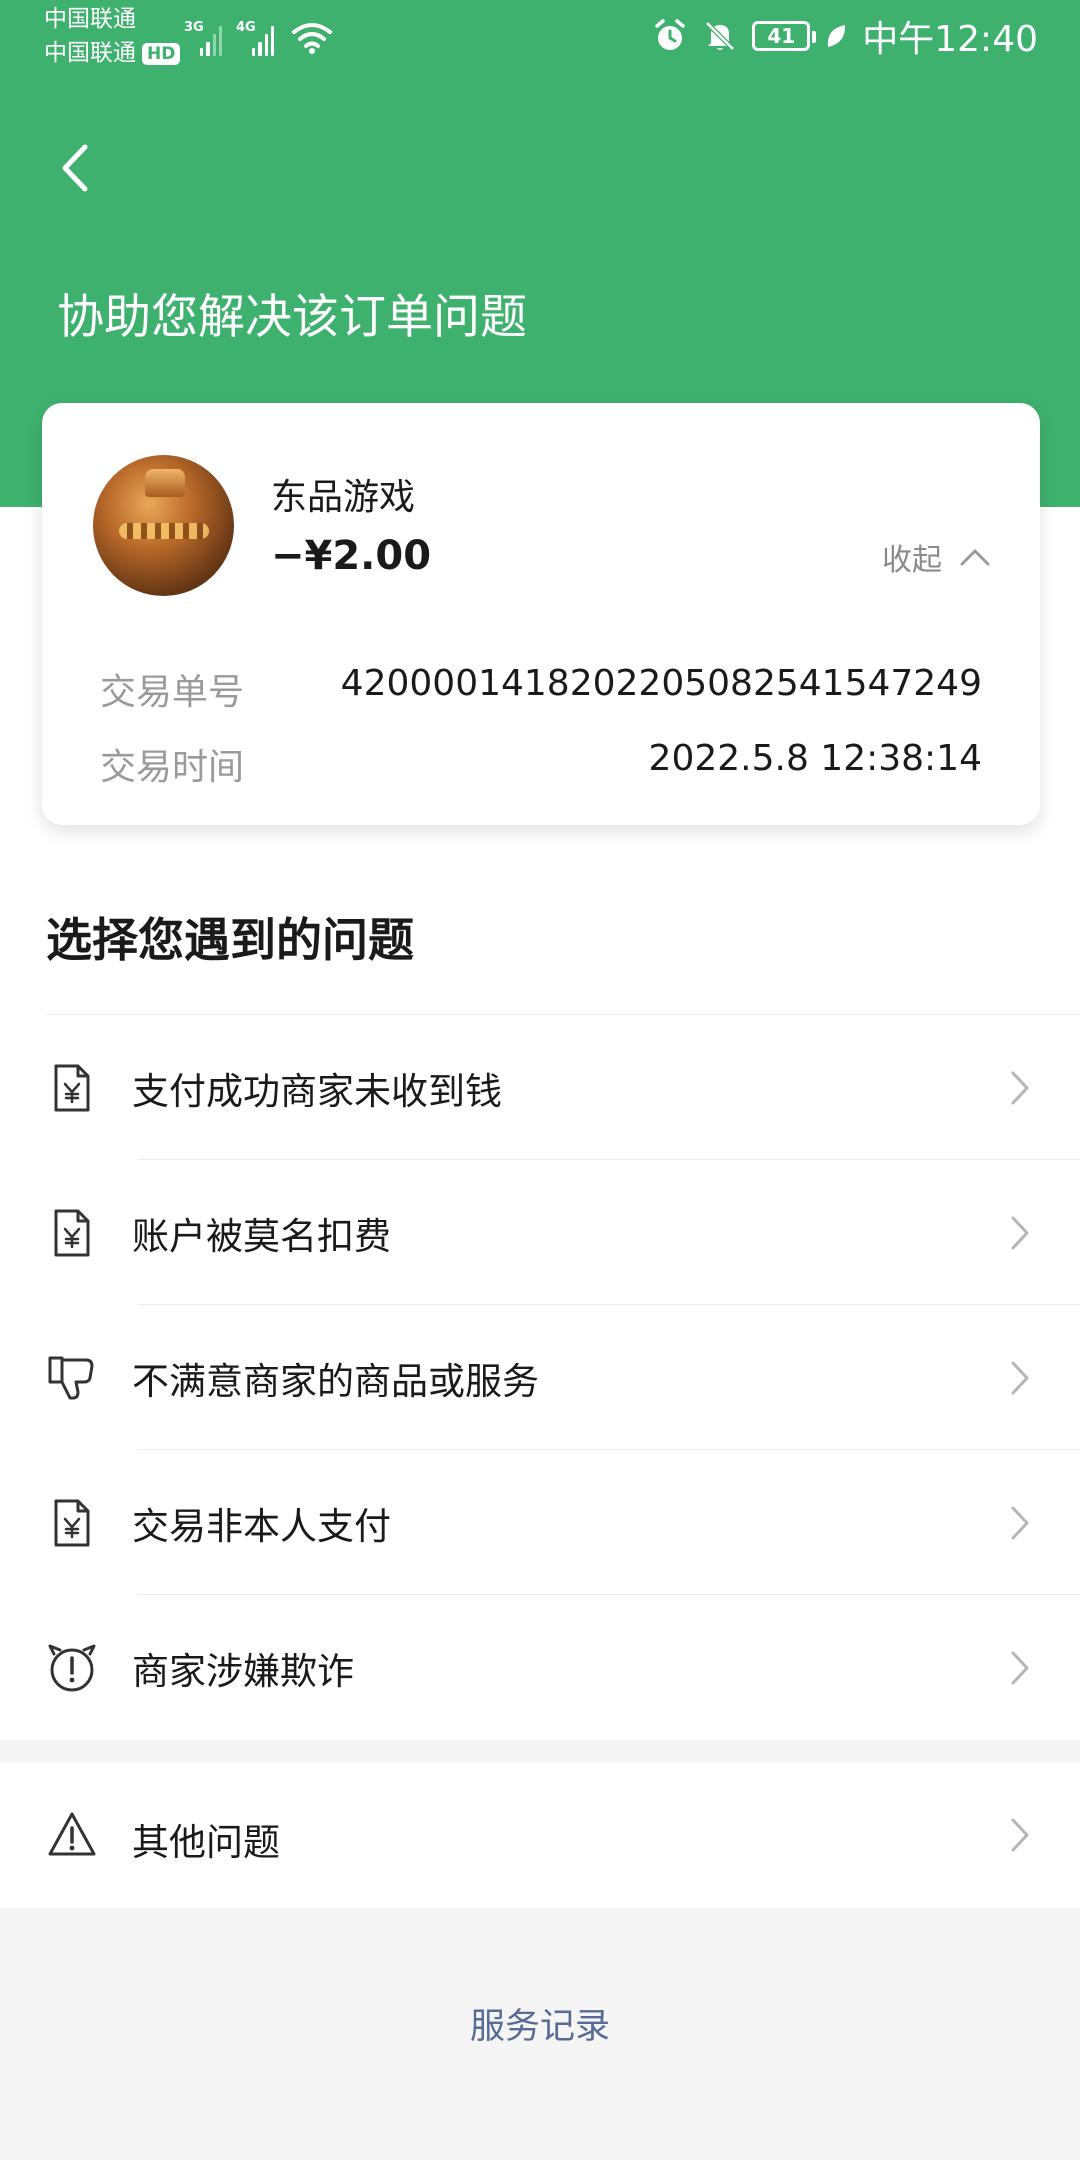  What do you see at coordinates (815, 758) in the screenshot?
I see `detail-value: 2022.5.8 12:38:14` at bounding box center [815, 758].